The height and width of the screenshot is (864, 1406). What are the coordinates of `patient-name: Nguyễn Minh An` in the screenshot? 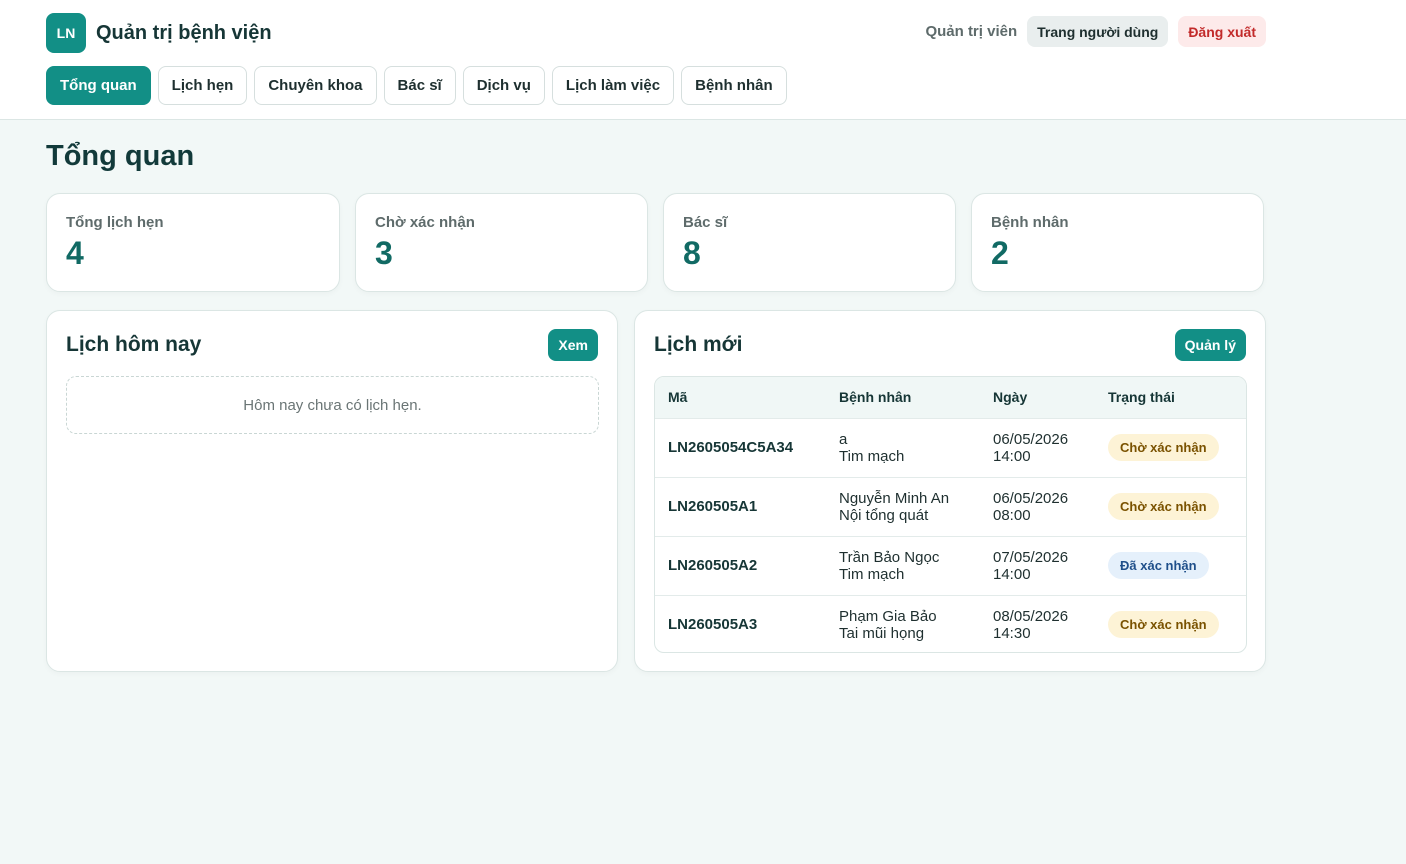 It's located at (894, 498).